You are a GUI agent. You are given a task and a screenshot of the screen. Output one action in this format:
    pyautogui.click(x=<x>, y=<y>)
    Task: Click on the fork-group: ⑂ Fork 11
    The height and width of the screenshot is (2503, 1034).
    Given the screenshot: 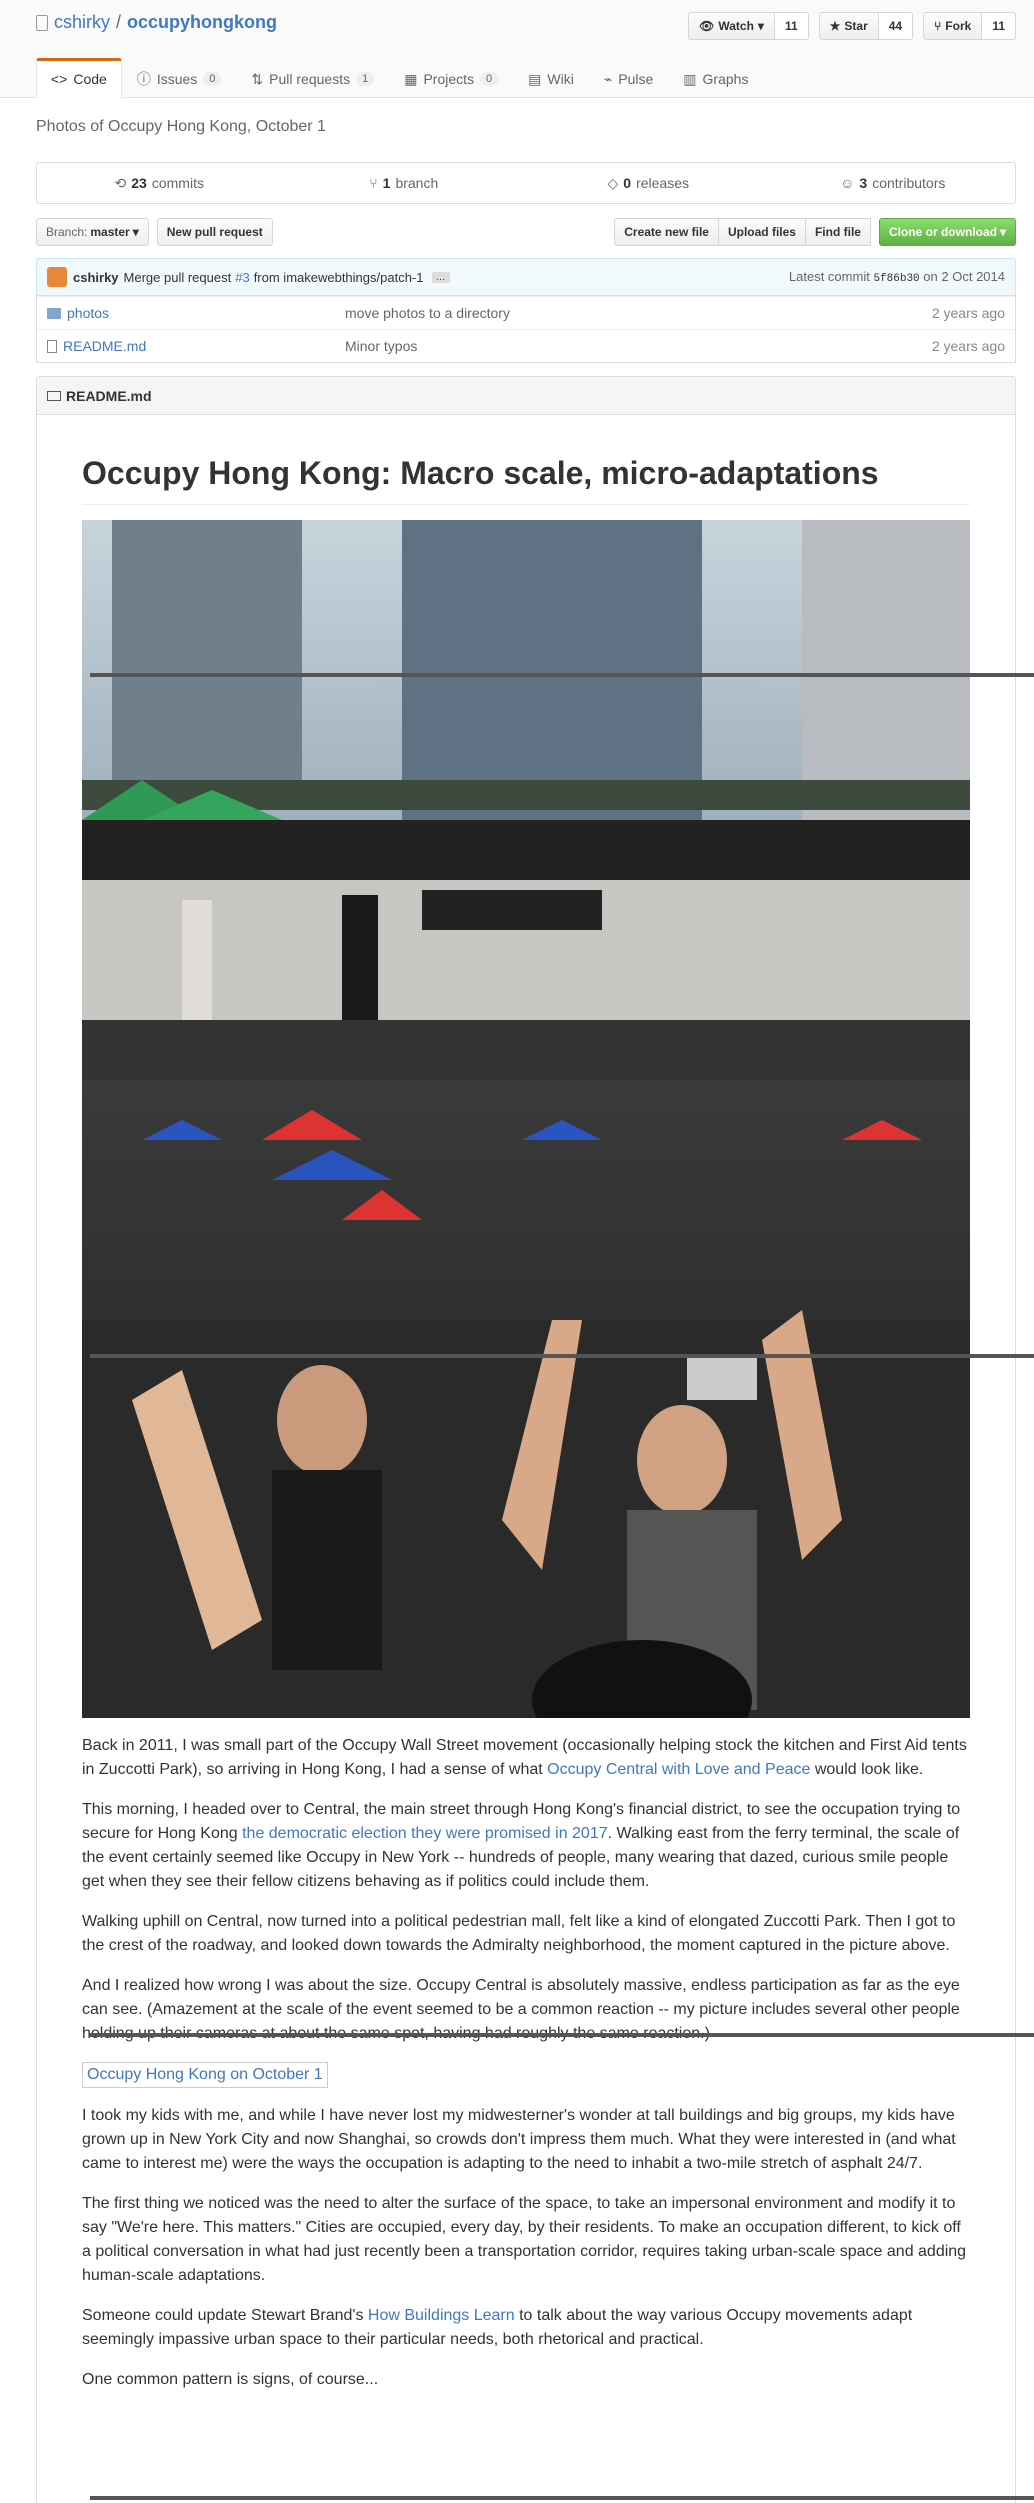 What is the action you would take?
    pyautogui.click(x=969, y=26)
    